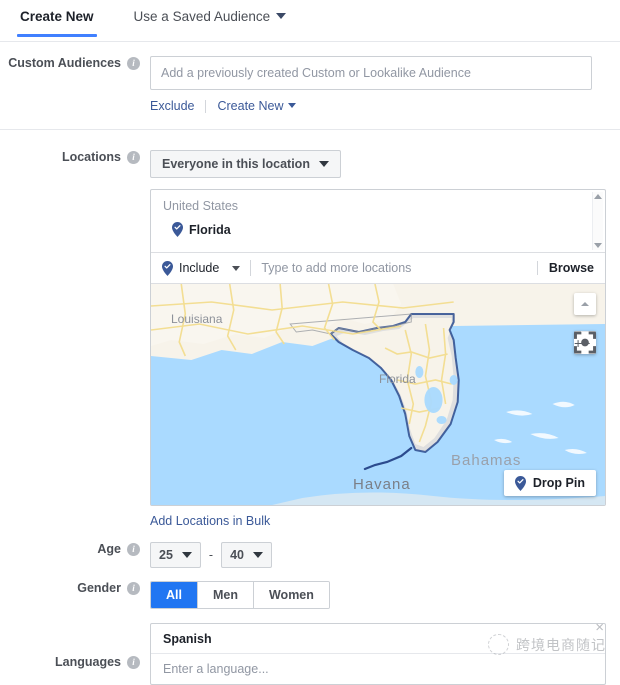 This screenshot has height=685, width=620. I want to click on gender-row: Gender i All Men Women, so click(310, 595).